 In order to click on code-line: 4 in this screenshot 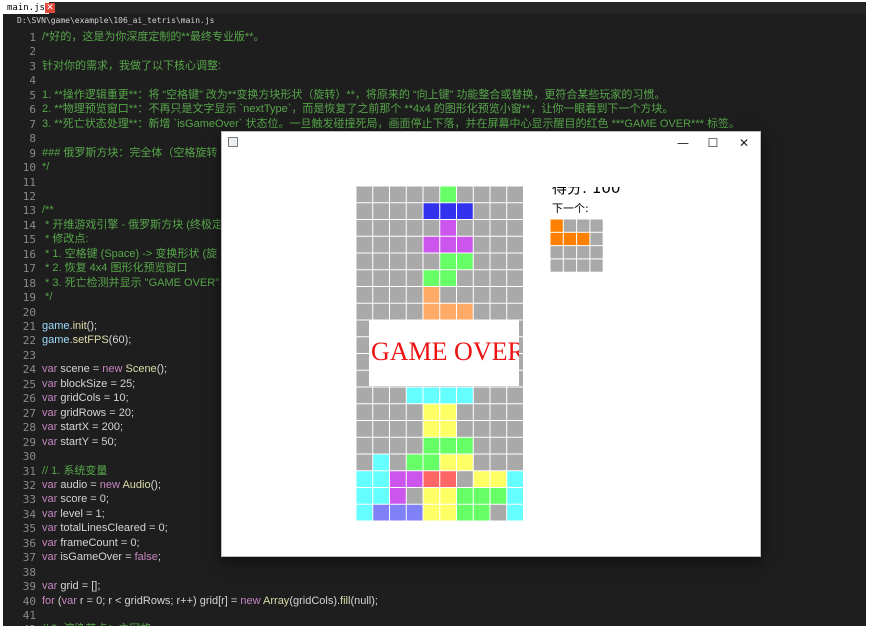, I will do `click(434, 80)`.